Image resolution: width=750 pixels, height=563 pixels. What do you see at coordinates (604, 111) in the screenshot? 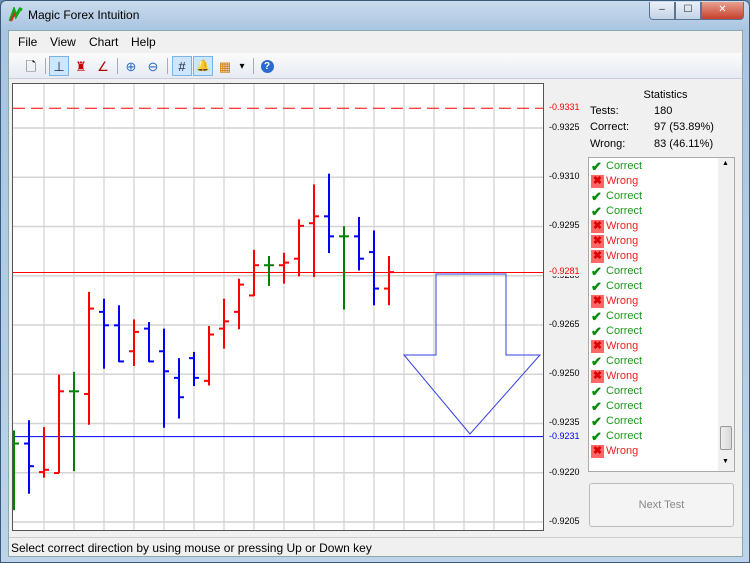
I see `tests-label: Tests:` at bounding box center [604, 111].